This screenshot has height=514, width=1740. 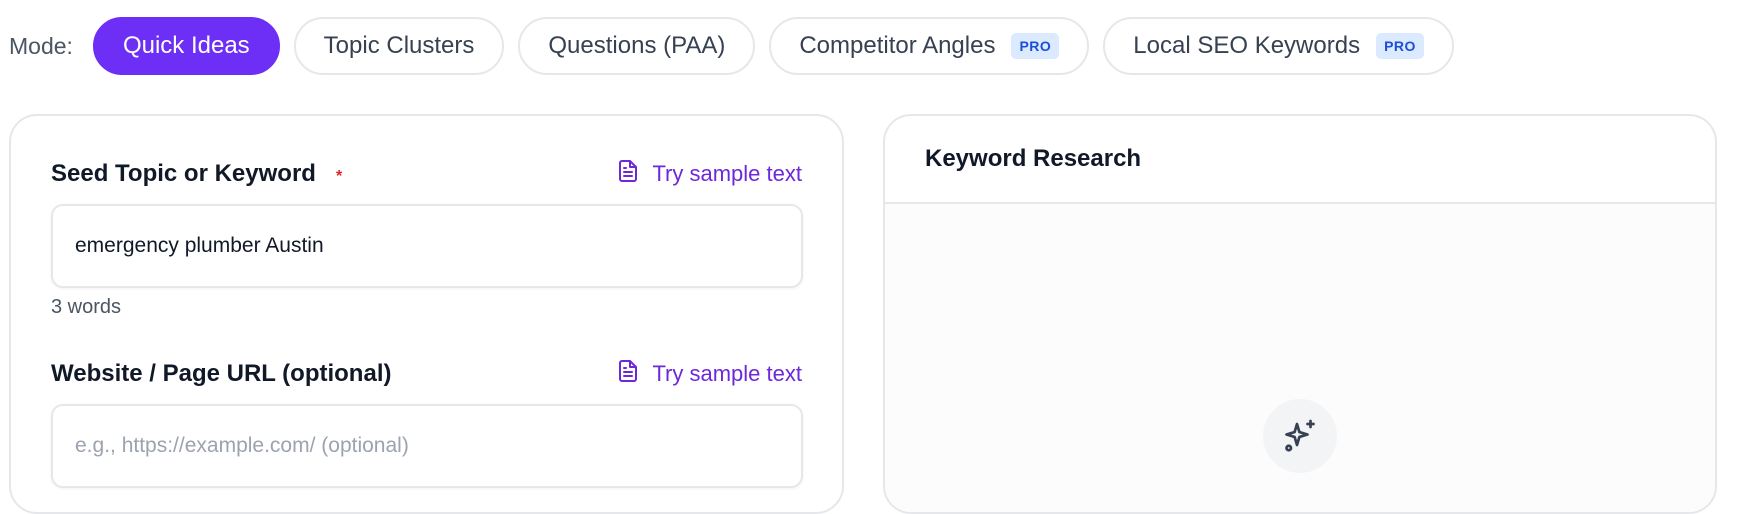 What do you see at coordinates (41, 45) in the screenshot?
I see `mode-label: Mode:` at bounding box center [41, 45].